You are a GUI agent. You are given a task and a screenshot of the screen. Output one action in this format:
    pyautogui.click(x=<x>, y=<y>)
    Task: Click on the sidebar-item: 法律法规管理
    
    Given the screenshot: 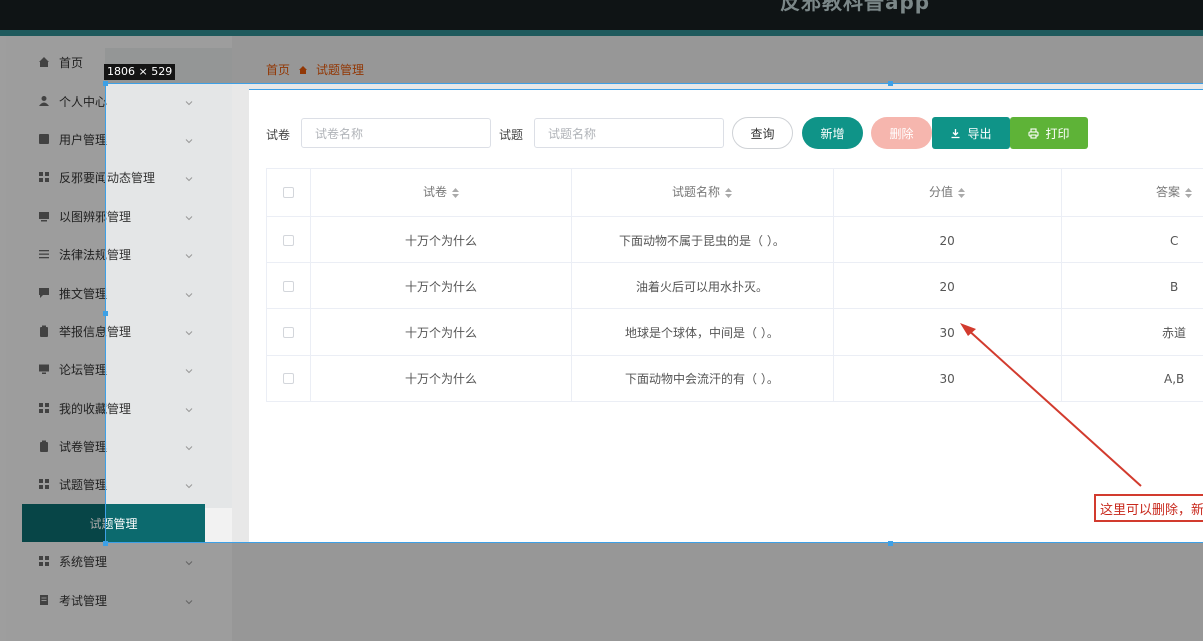 What is the action you would take?
    pyautogui.click(x=118, y=254)
    